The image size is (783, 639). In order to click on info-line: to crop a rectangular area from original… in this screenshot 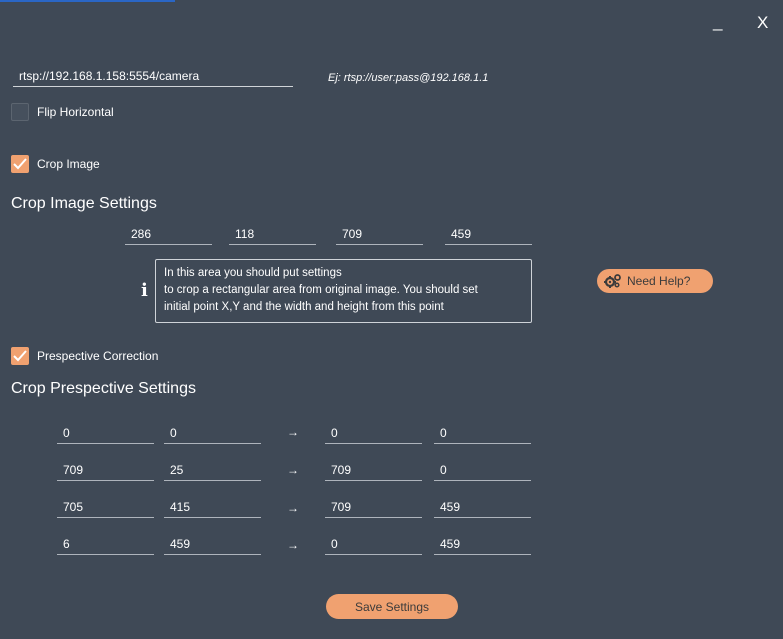, I will do `click(321, 290)`.